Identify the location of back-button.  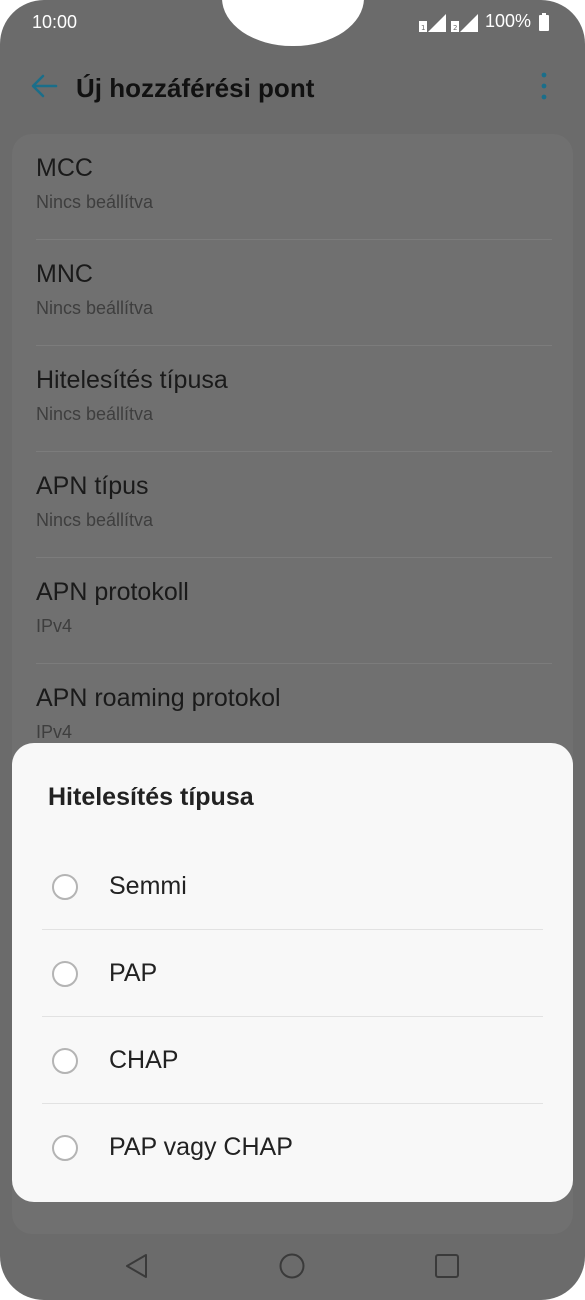
(44, 88).